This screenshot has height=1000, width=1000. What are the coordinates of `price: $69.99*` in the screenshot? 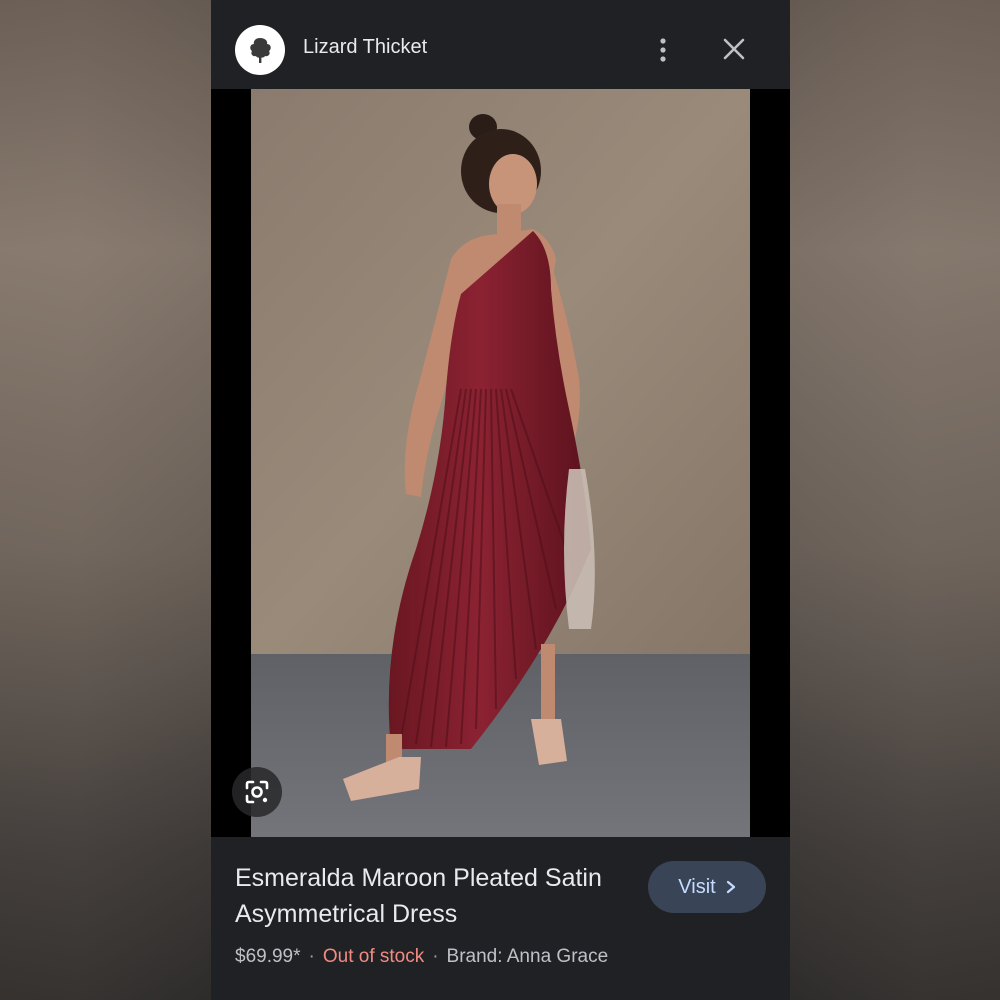 It's located at (268, 956).